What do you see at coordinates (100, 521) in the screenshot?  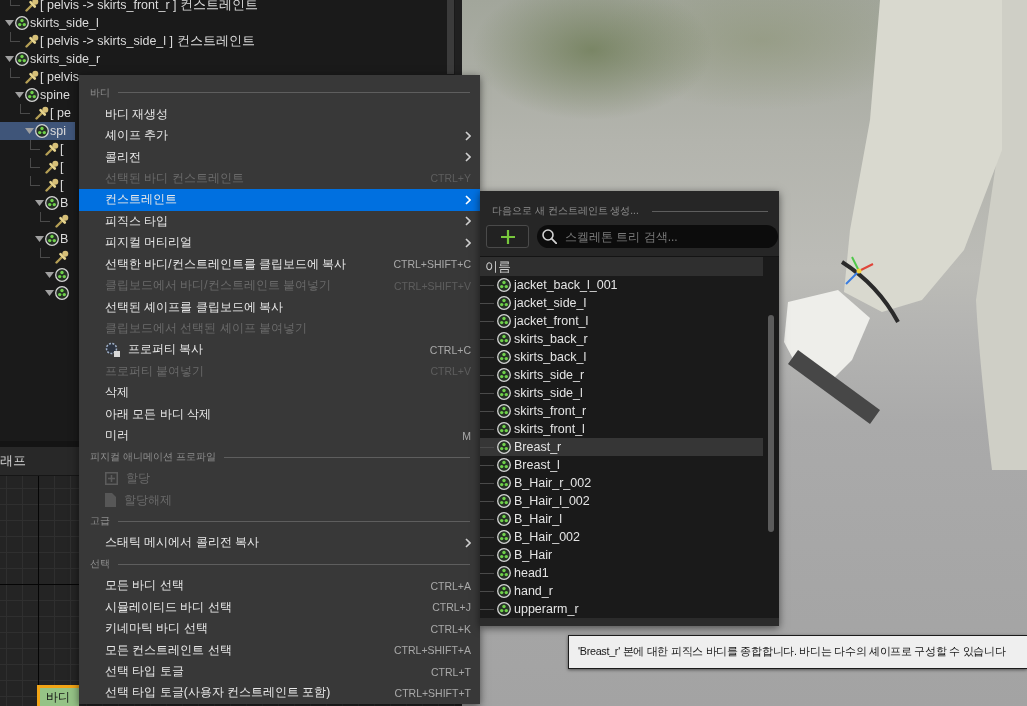 I see `section-heading: 고급` at bounding box center [100, 521].